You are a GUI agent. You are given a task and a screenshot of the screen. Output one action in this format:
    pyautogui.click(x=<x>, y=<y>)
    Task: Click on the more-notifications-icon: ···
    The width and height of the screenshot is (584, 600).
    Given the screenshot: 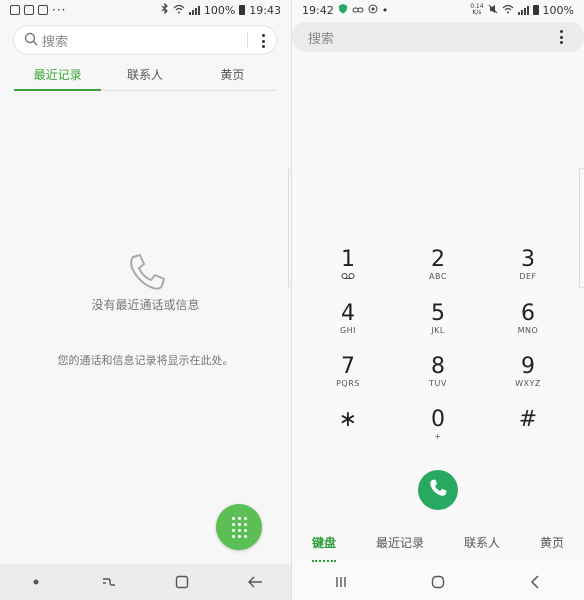 What is the action you would take?
    pyautogui.click(x=59, y=10)
    